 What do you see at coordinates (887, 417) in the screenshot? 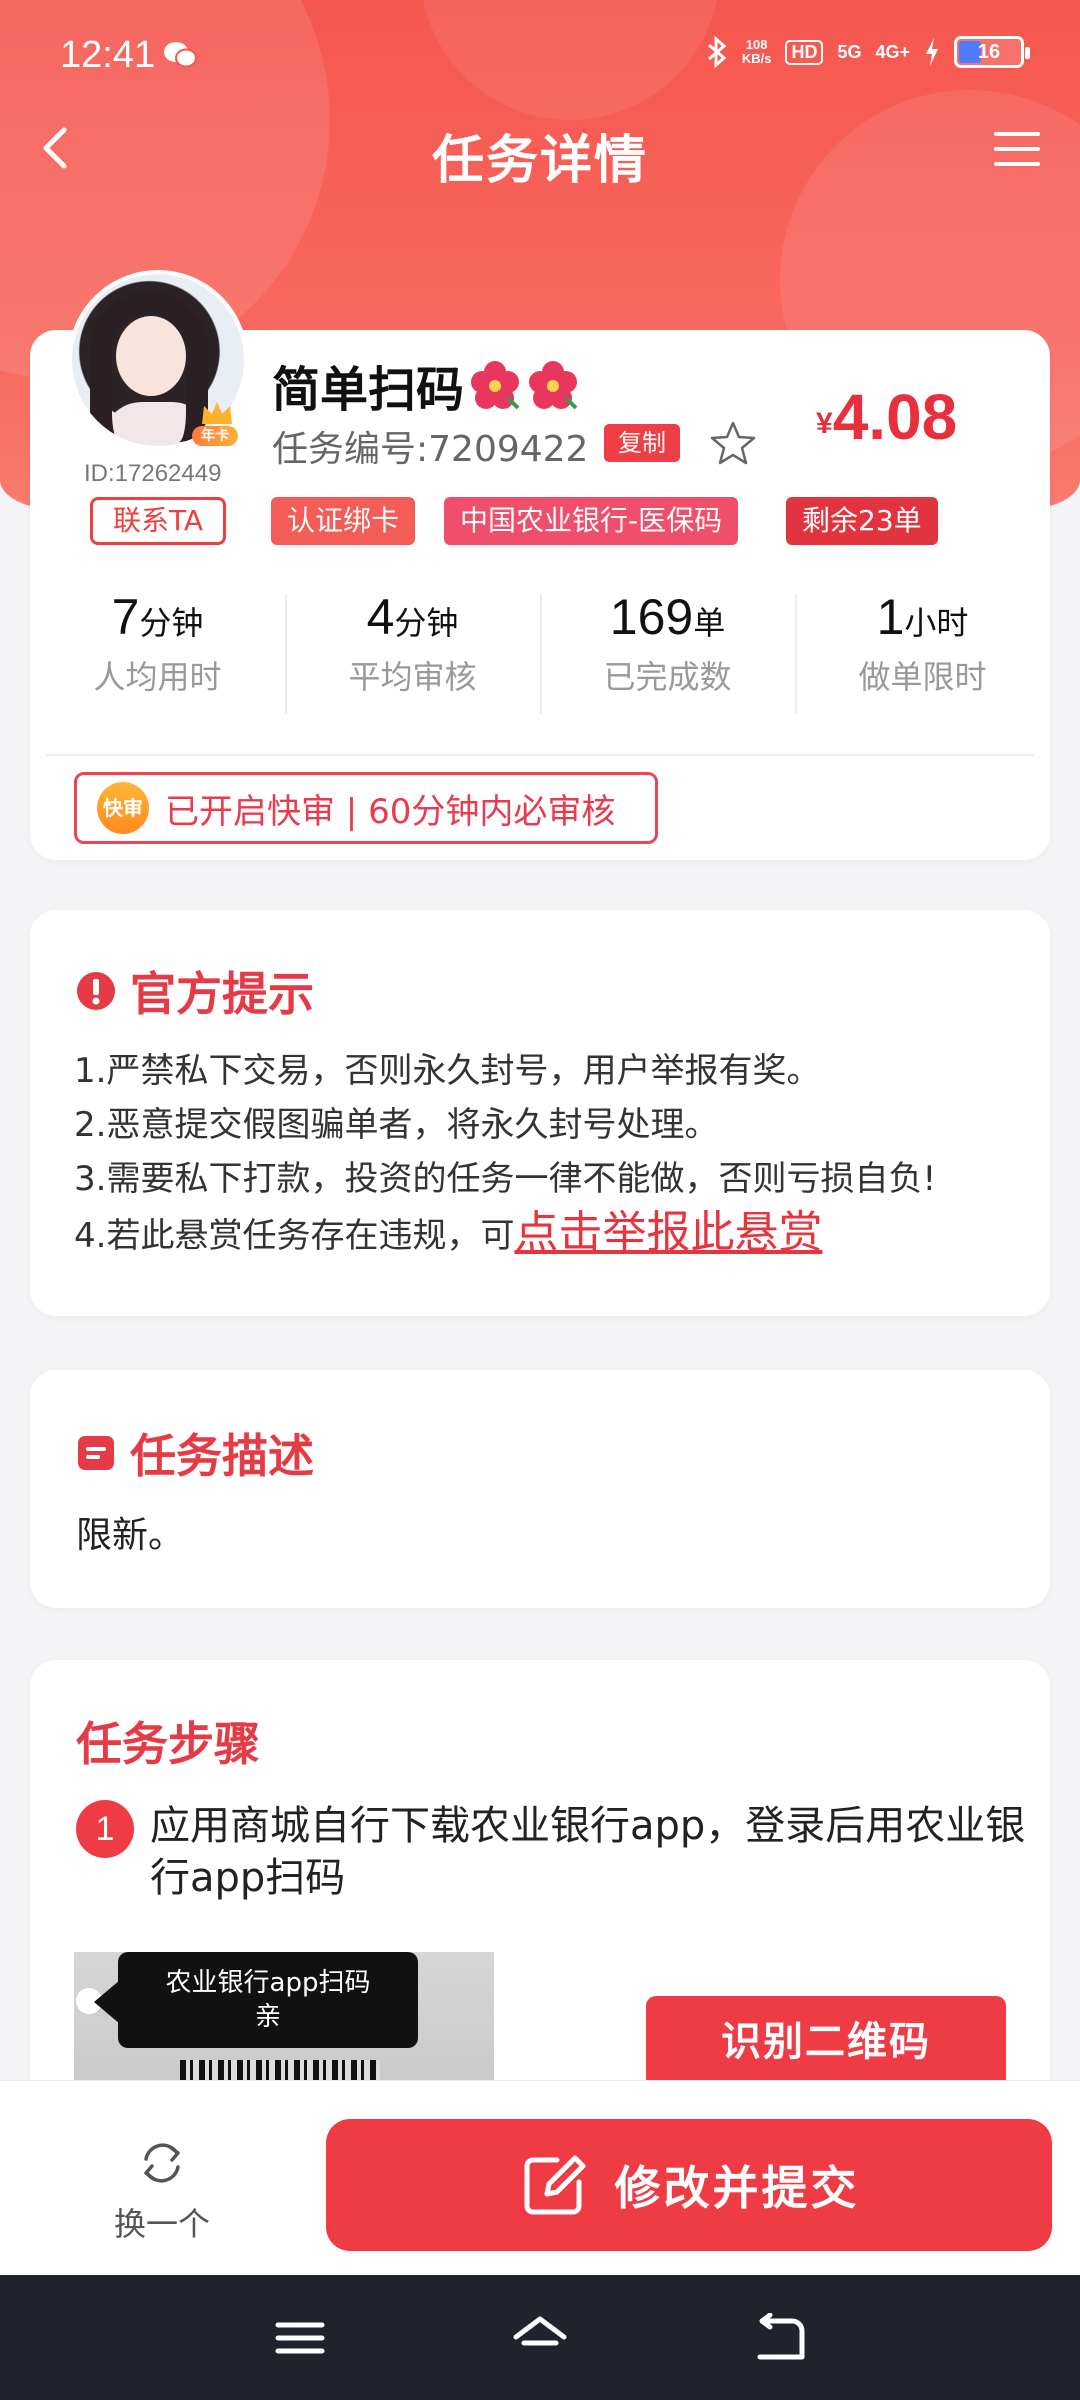
I see `task-price: ¥4.08` at bounding box center [887, 417].